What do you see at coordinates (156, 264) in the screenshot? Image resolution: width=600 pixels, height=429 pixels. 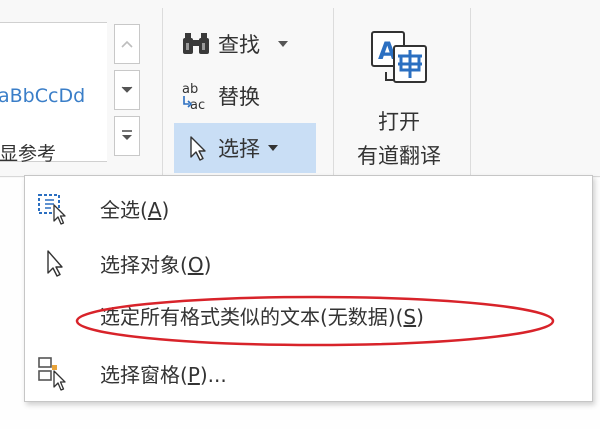 I see `menu-item-label: 选择对象(O)` at bounding box center [156, 264].